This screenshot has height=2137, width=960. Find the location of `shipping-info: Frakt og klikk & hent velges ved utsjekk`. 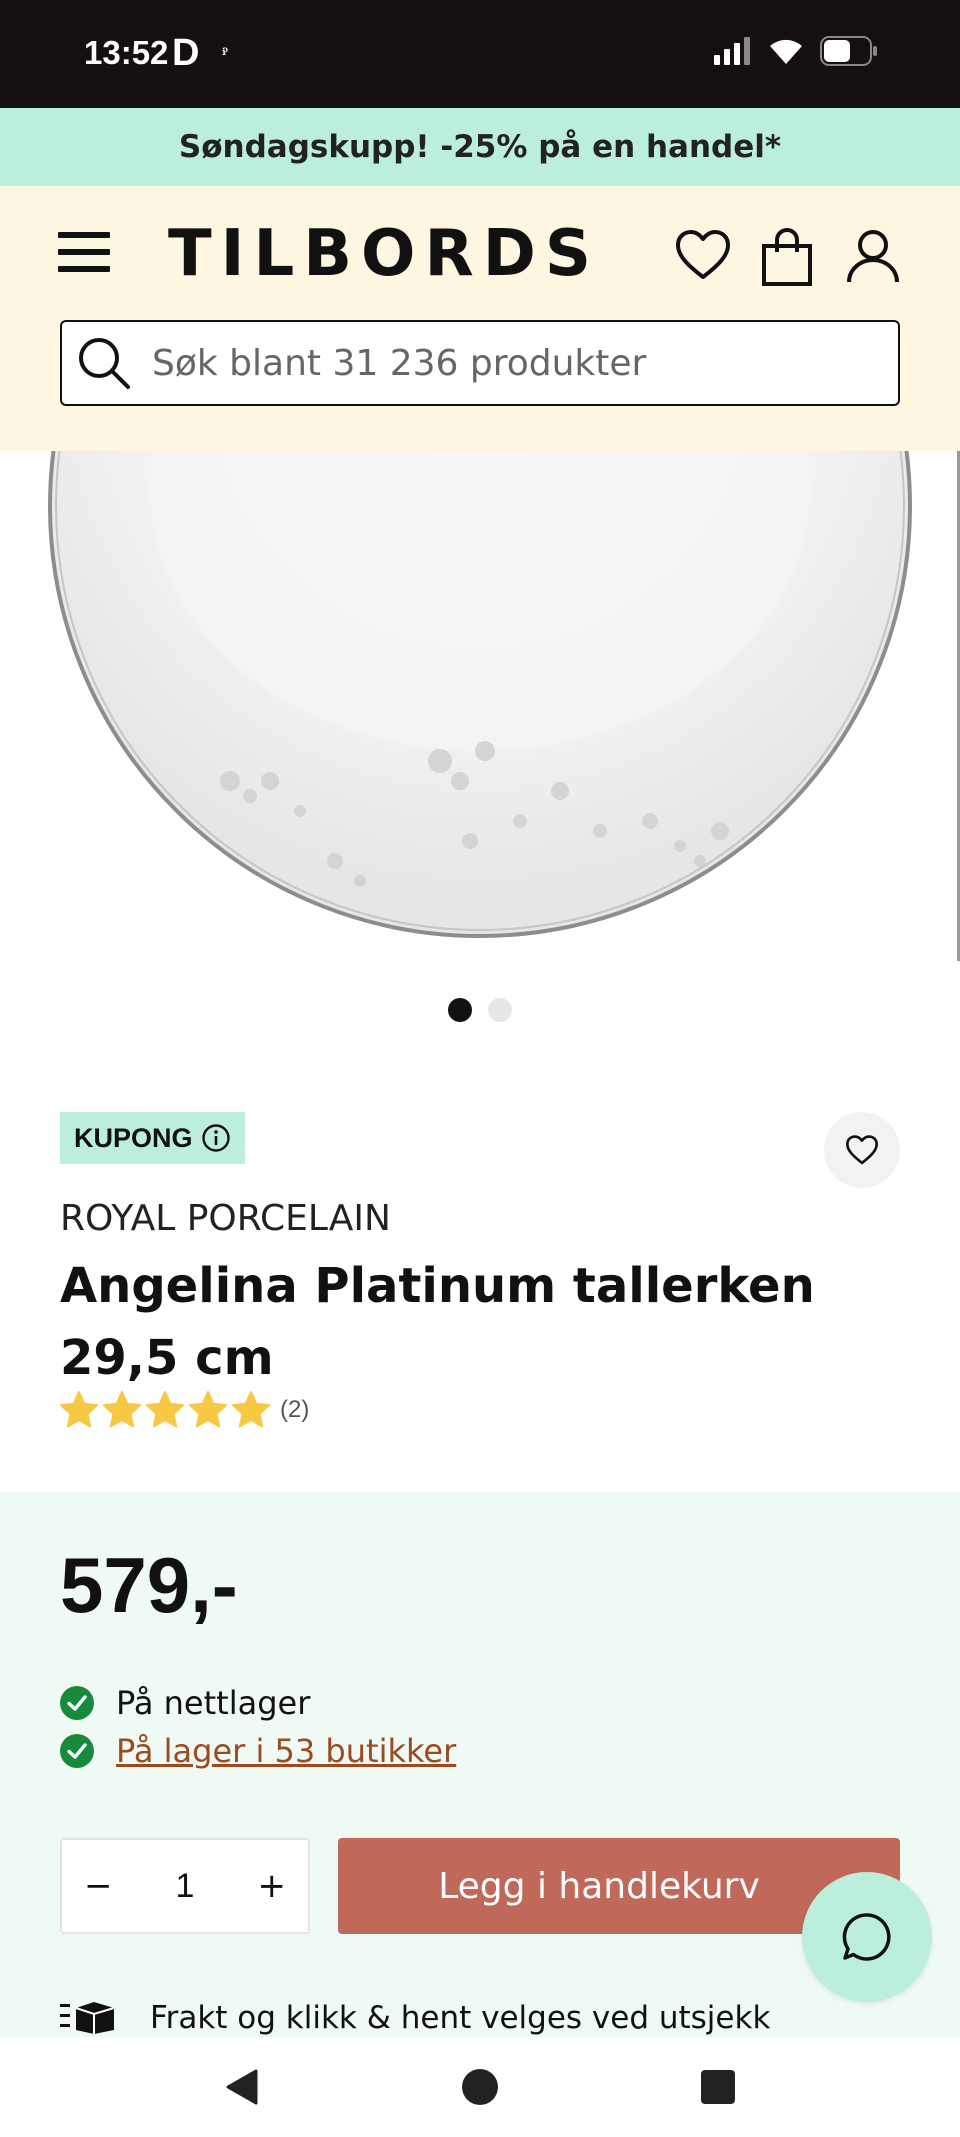

shipping-info: Frakt og klikk & hent velges ved utsjekk is located at coordinates (415, 2018).